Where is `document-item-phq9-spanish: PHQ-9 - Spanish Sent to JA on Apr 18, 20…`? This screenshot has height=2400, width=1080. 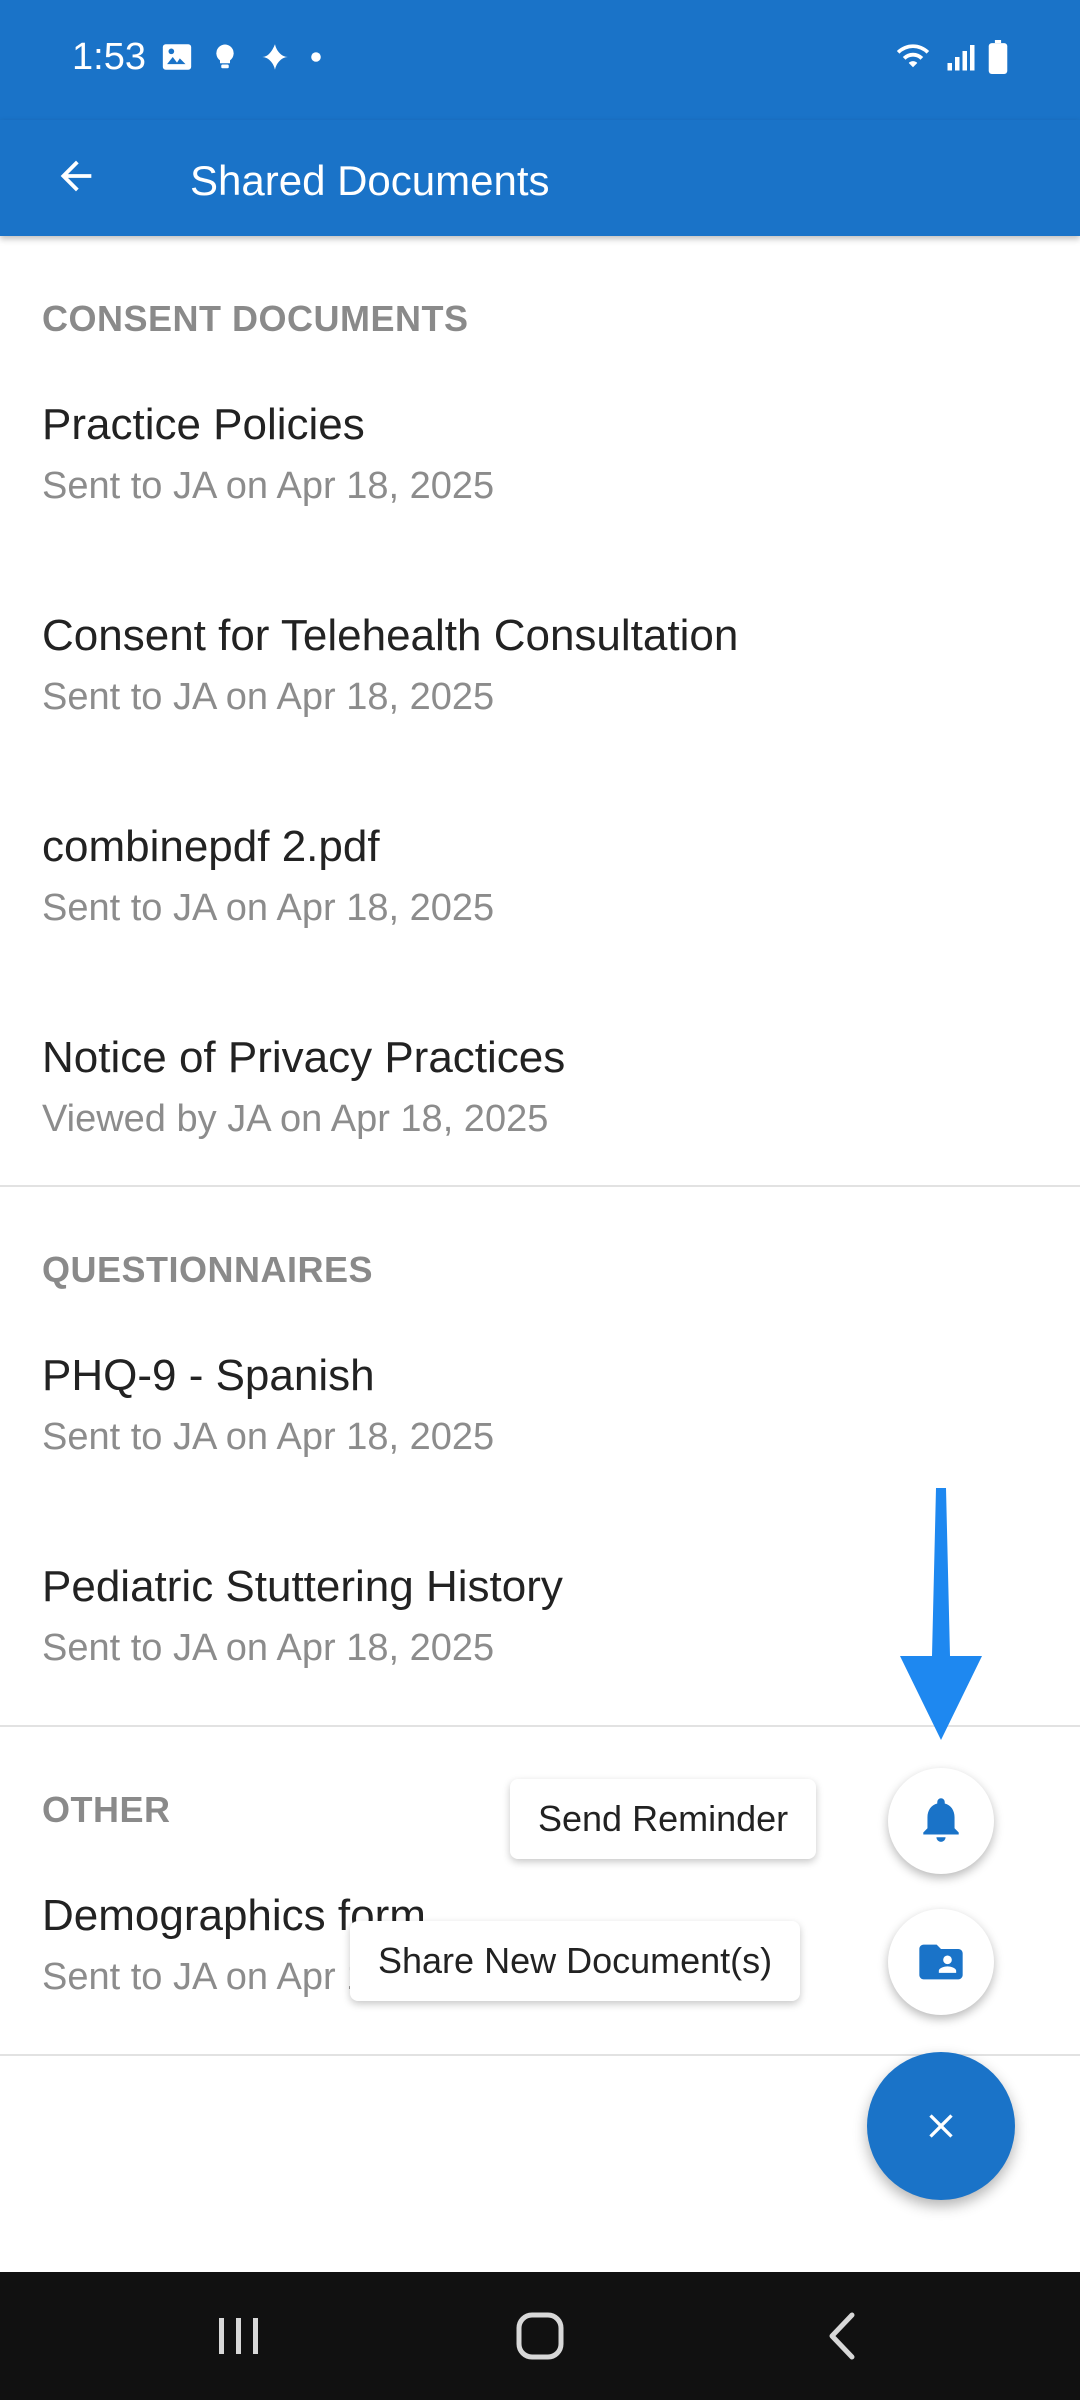
document-item-phq9-spanish: PHQ-9 - Spanish Sent to JA on Apr 18, 20… is located at coordinates (540, 1408).